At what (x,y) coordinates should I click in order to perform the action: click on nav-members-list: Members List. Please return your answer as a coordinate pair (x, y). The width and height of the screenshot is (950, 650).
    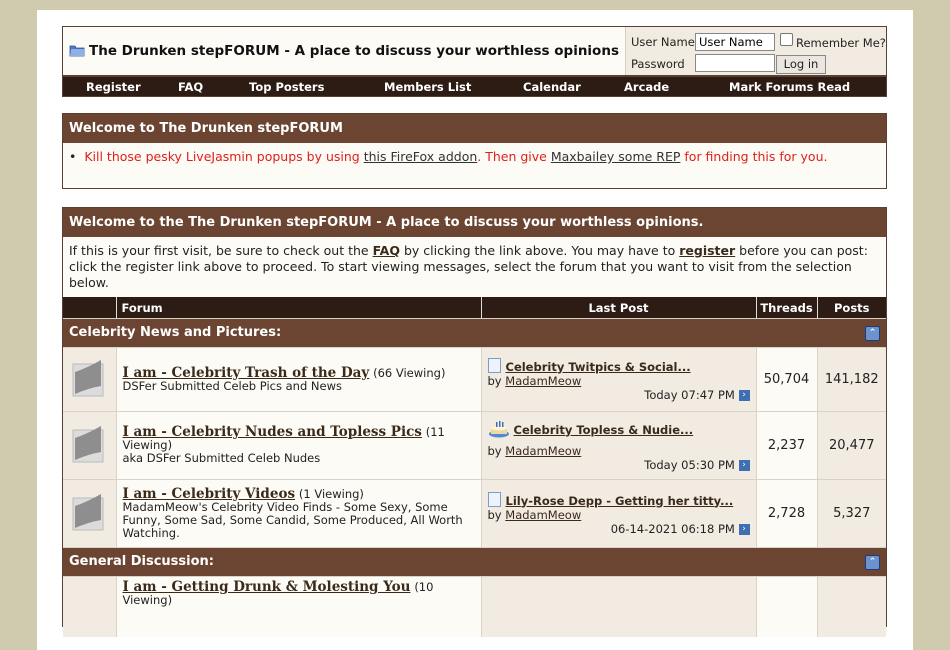
    Looking at the image, I should click on (427, 87).